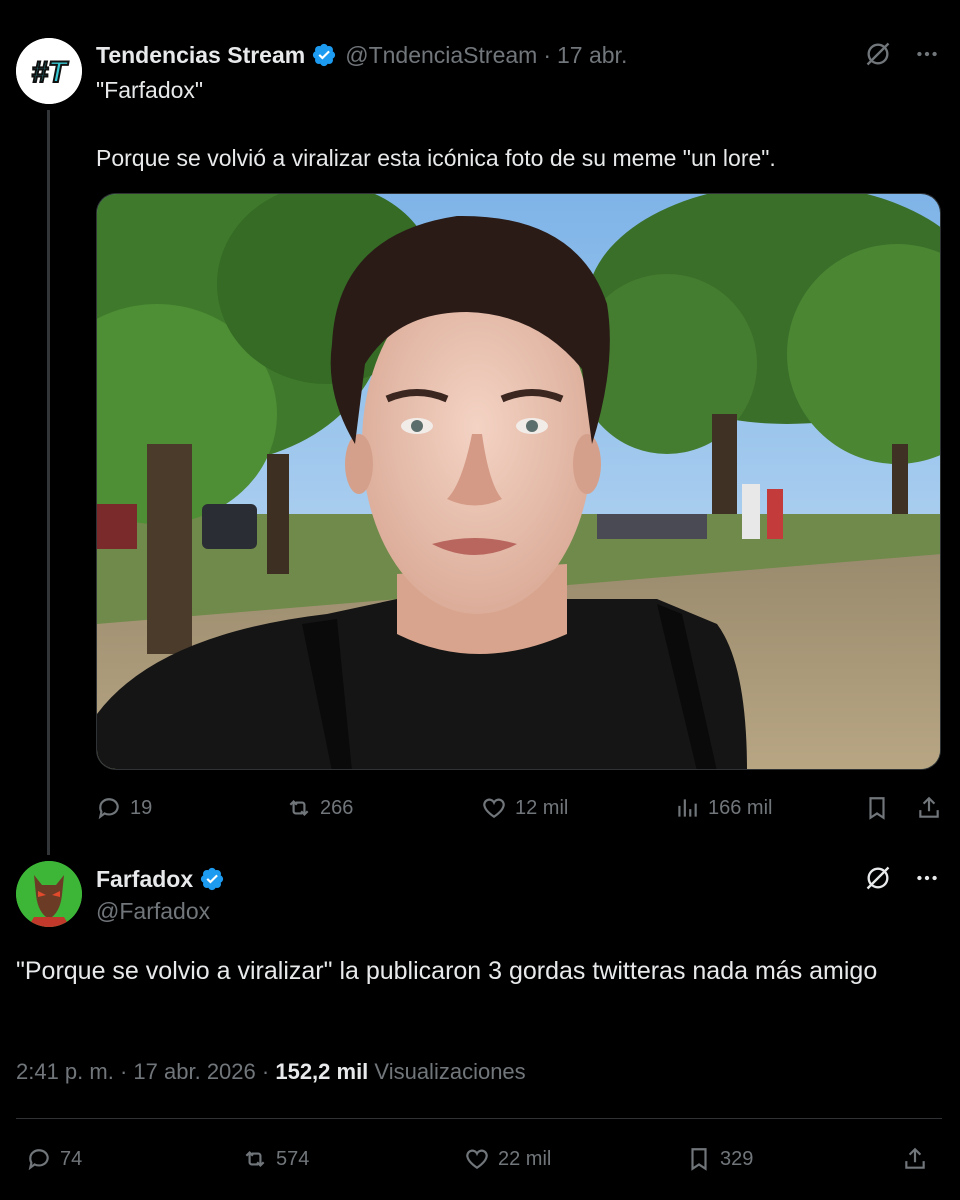  I want to click on tweet1-text-line1: "Farfadox", so click(150, 90).